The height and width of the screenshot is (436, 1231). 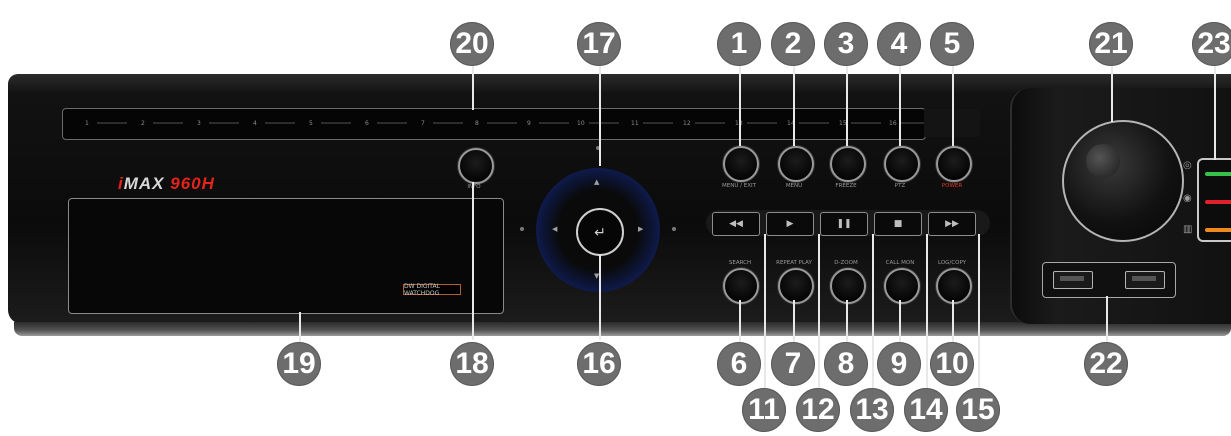 What do you see at coordinates (952, 263) in the screenshot?
I see `log-copy-label: LOG/COPY` at bounding box center [952, 263].